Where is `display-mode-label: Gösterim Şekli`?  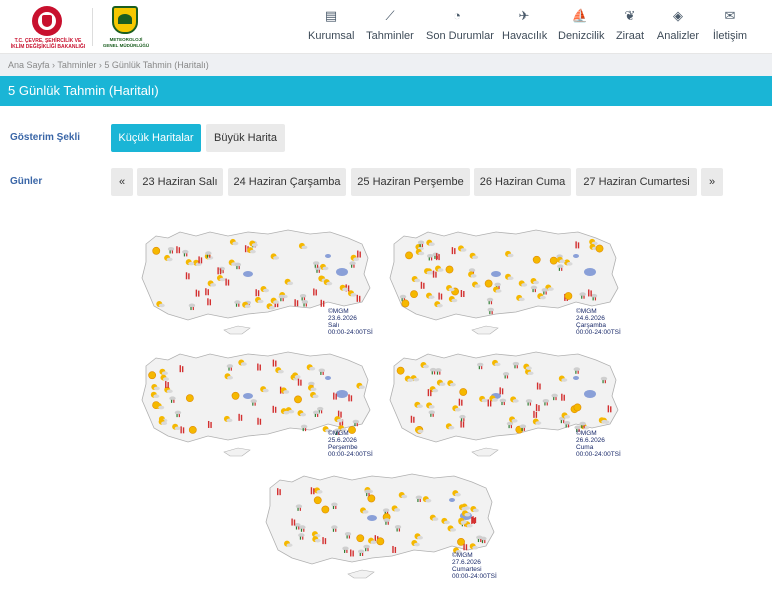 display-mode-label: Gösterim Şekli is located at coordinates (45, 137).